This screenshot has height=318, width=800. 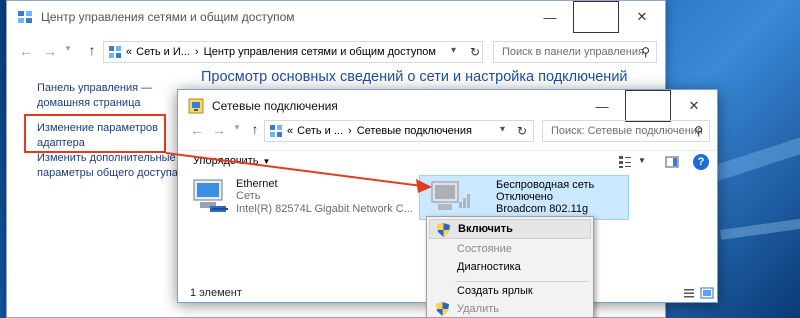 What do you see at coordinates (510, 308) in the screenshot?
I see `menu-item-delete: Удалить` at bounding box center [510, 308].